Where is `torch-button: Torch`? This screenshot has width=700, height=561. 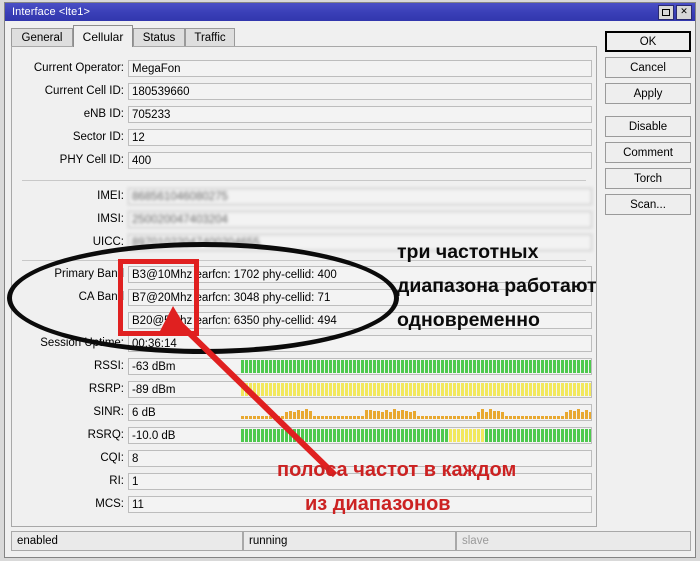 torch-button: Torch is located at coordinates (648, 178).